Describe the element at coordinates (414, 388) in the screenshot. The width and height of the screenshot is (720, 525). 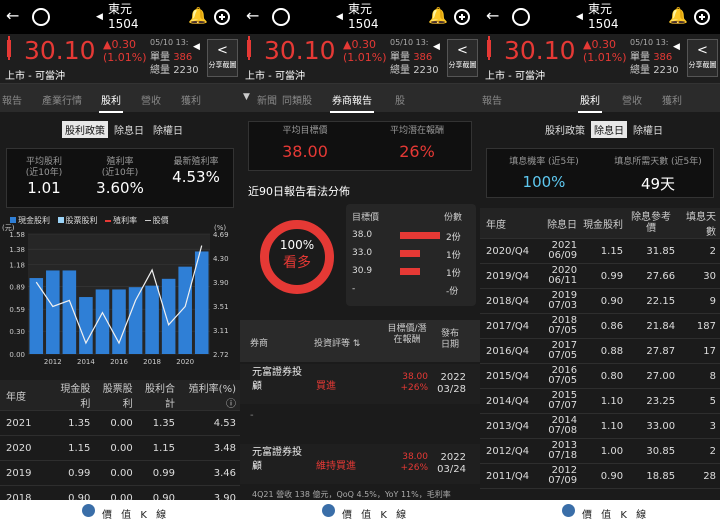
I see `upside: +26%` at that location.